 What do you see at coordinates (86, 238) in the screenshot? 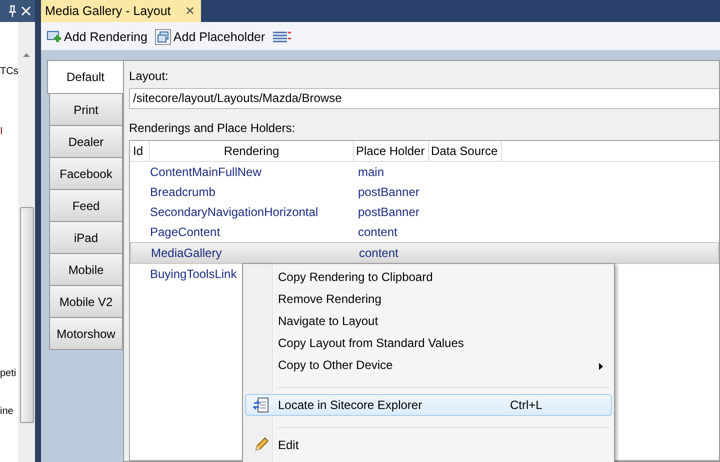
I see `device-tab: iPad` at bounding box center [86, 238].